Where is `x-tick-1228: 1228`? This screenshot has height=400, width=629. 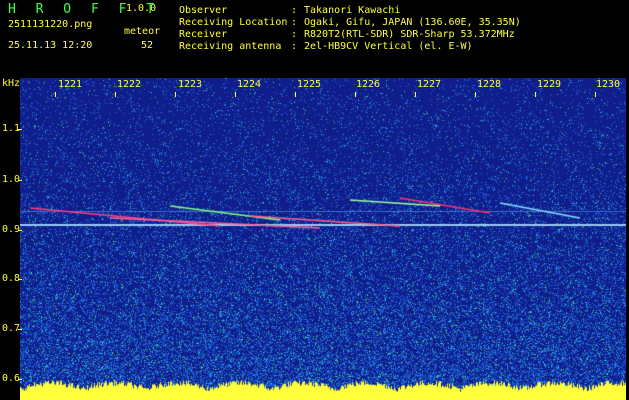 x-tick-1228: 1228 is located at coordinates (489, 84).